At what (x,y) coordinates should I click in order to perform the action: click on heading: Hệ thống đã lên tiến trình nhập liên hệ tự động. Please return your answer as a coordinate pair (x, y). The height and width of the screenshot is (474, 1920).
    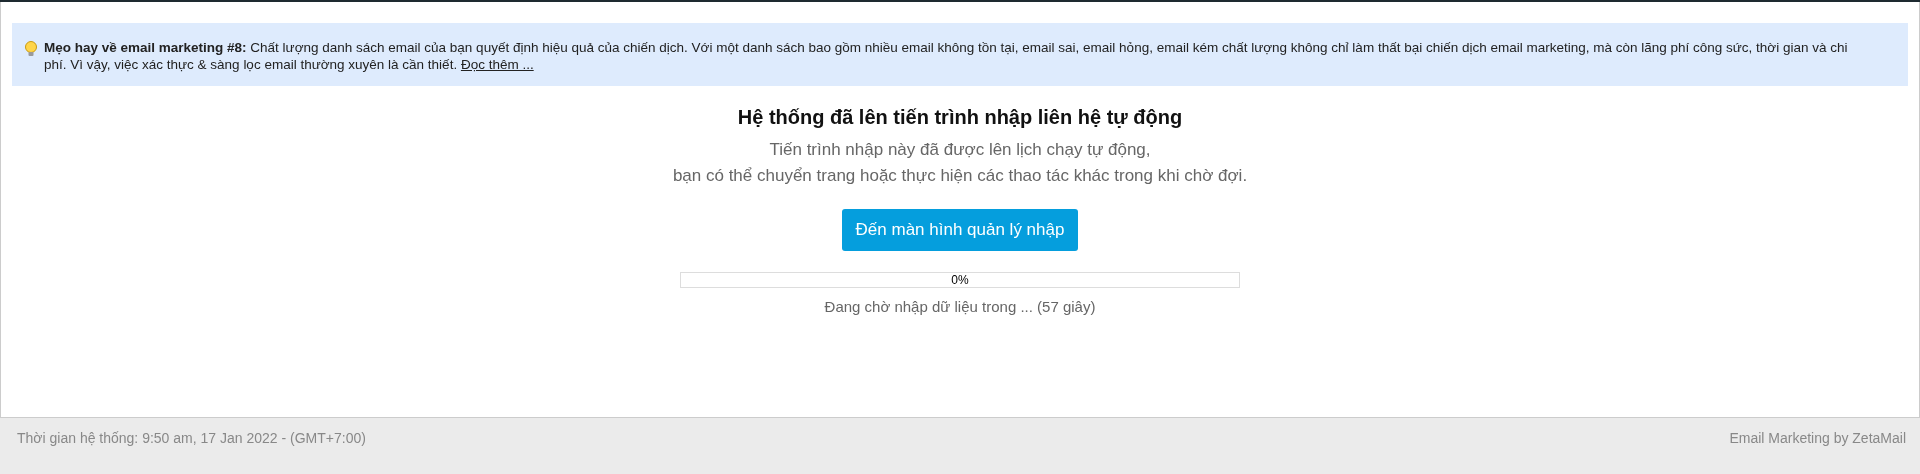
    Looking at the image, I should click on (960, 117).